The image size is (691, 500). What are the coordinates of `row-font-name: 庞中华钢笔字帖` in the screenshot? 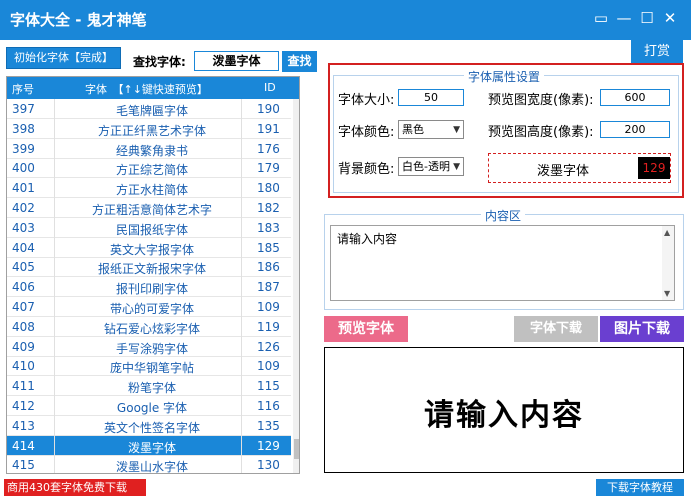 It's located at (151, 368).